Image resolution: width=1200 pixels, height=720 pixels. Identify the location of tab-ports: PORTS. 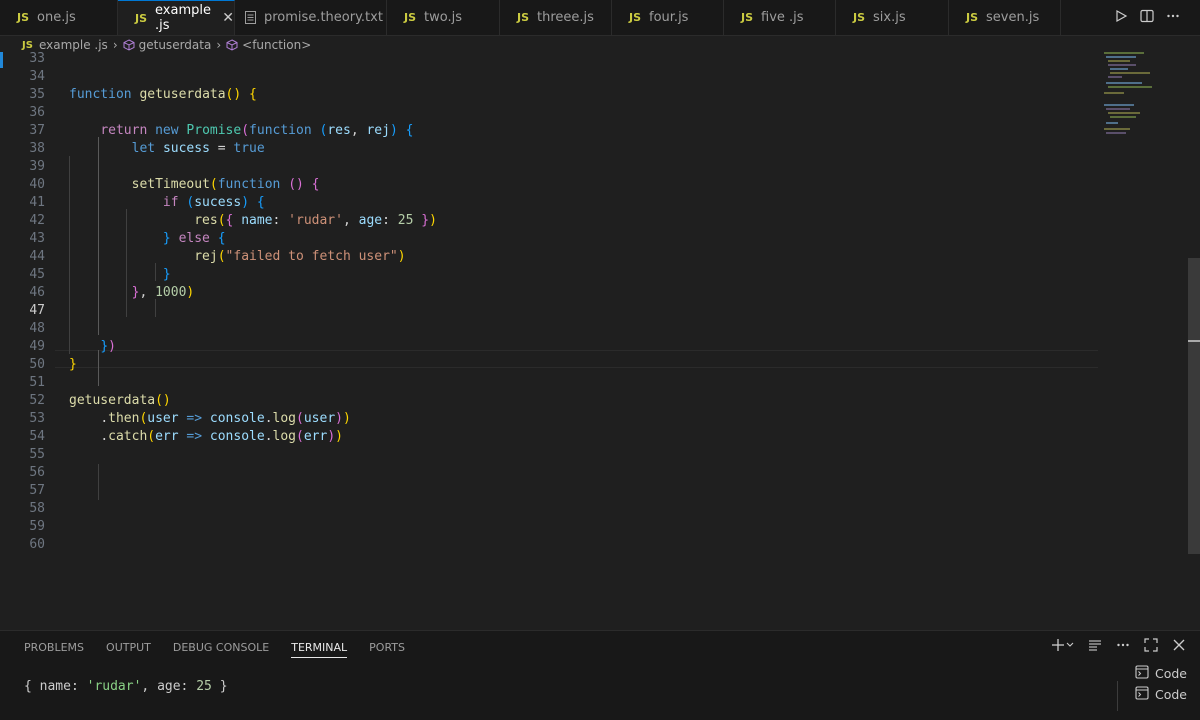
(387, 647).